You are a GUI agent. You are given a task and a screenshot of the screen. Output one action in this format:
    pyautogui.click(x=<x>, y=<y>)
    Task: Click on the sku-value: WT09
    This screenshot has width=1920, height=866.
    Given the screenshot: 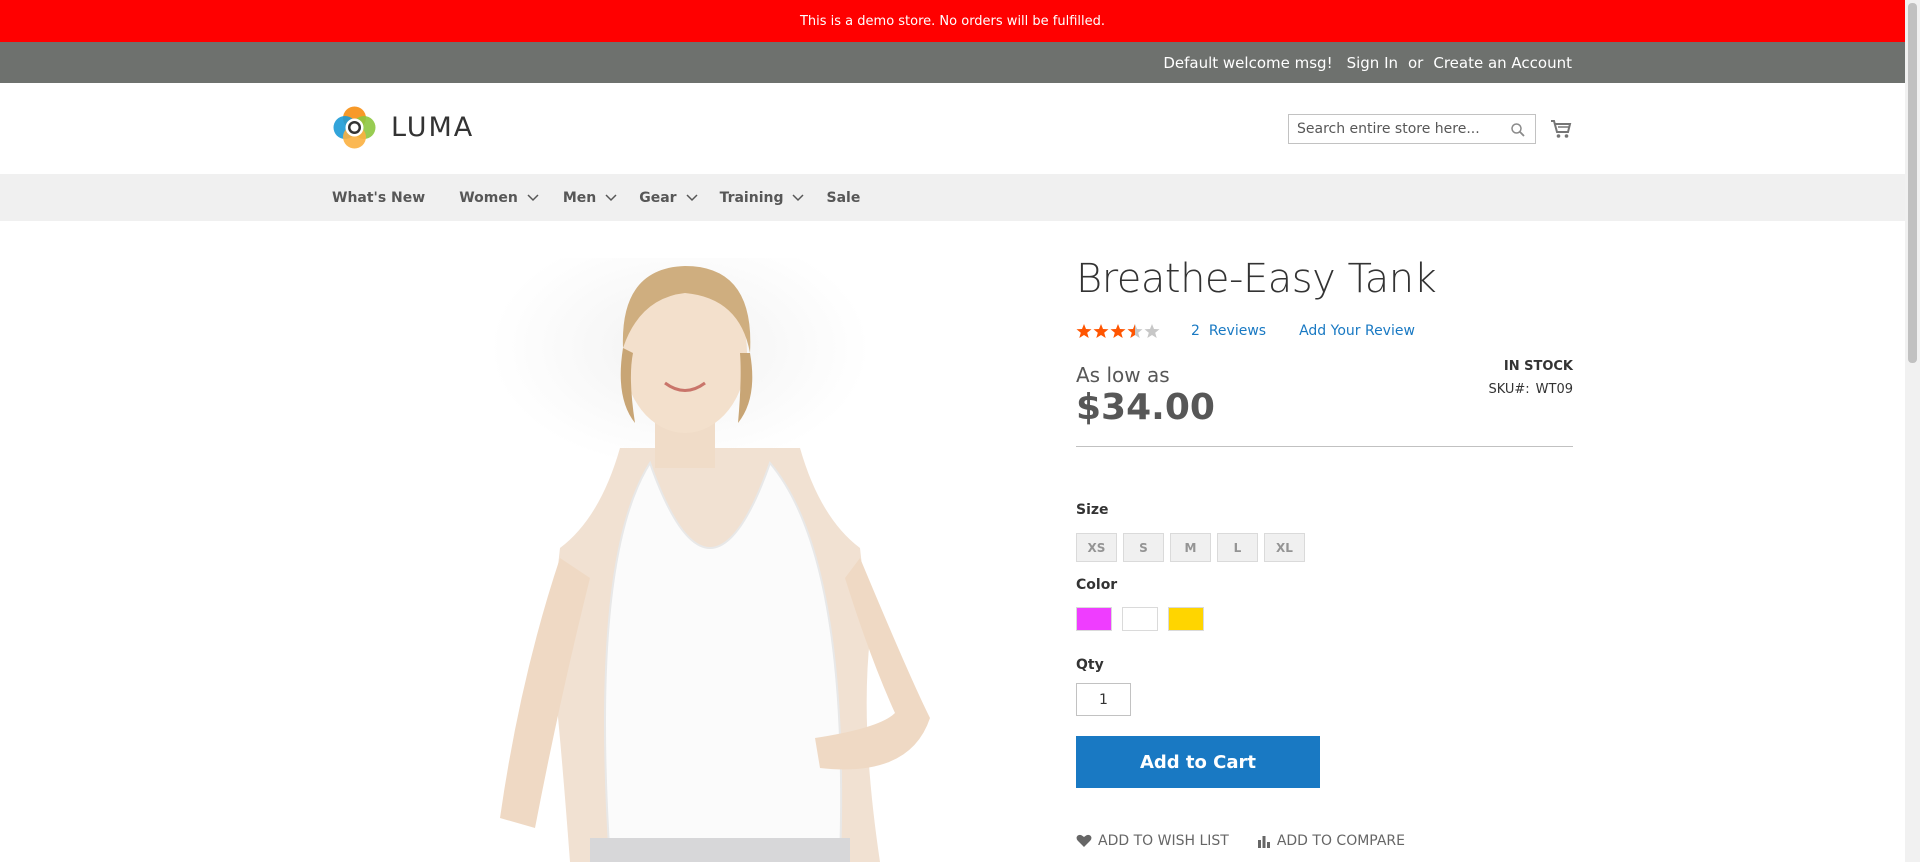 What is the action you would take?
    pyautogui.click(x=1554, y=389)
    